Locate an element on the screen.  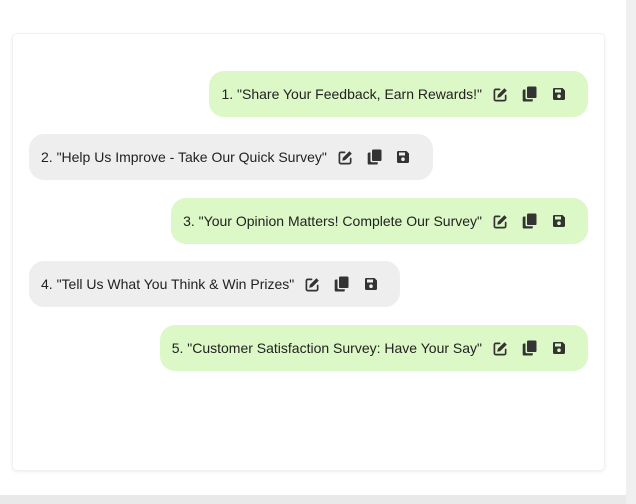
message-text-4: 4. "Tell Us What You Think & Win Prizes" is located at coordinates (168, 284).